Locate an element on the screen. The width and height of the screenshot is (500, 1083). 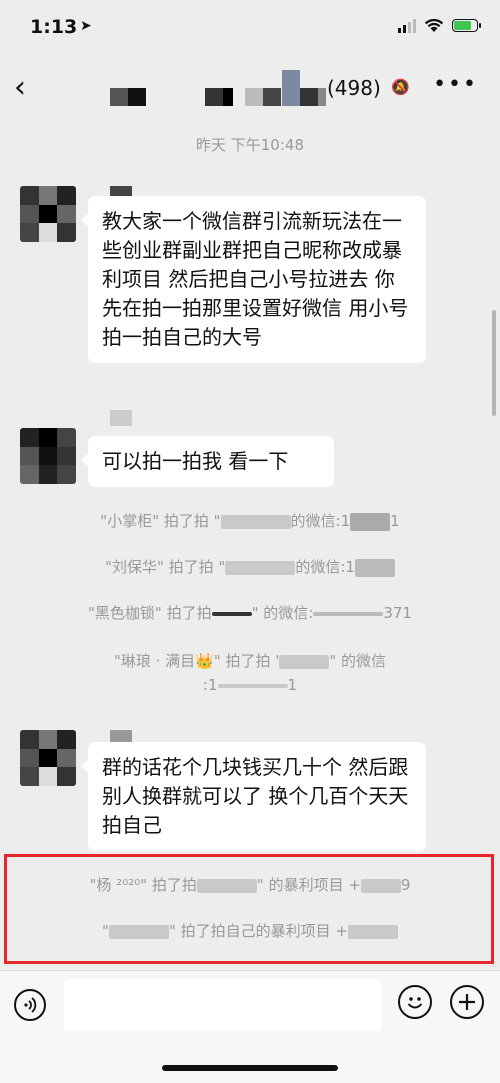
scrollbar is located at coordinates (494, 363).